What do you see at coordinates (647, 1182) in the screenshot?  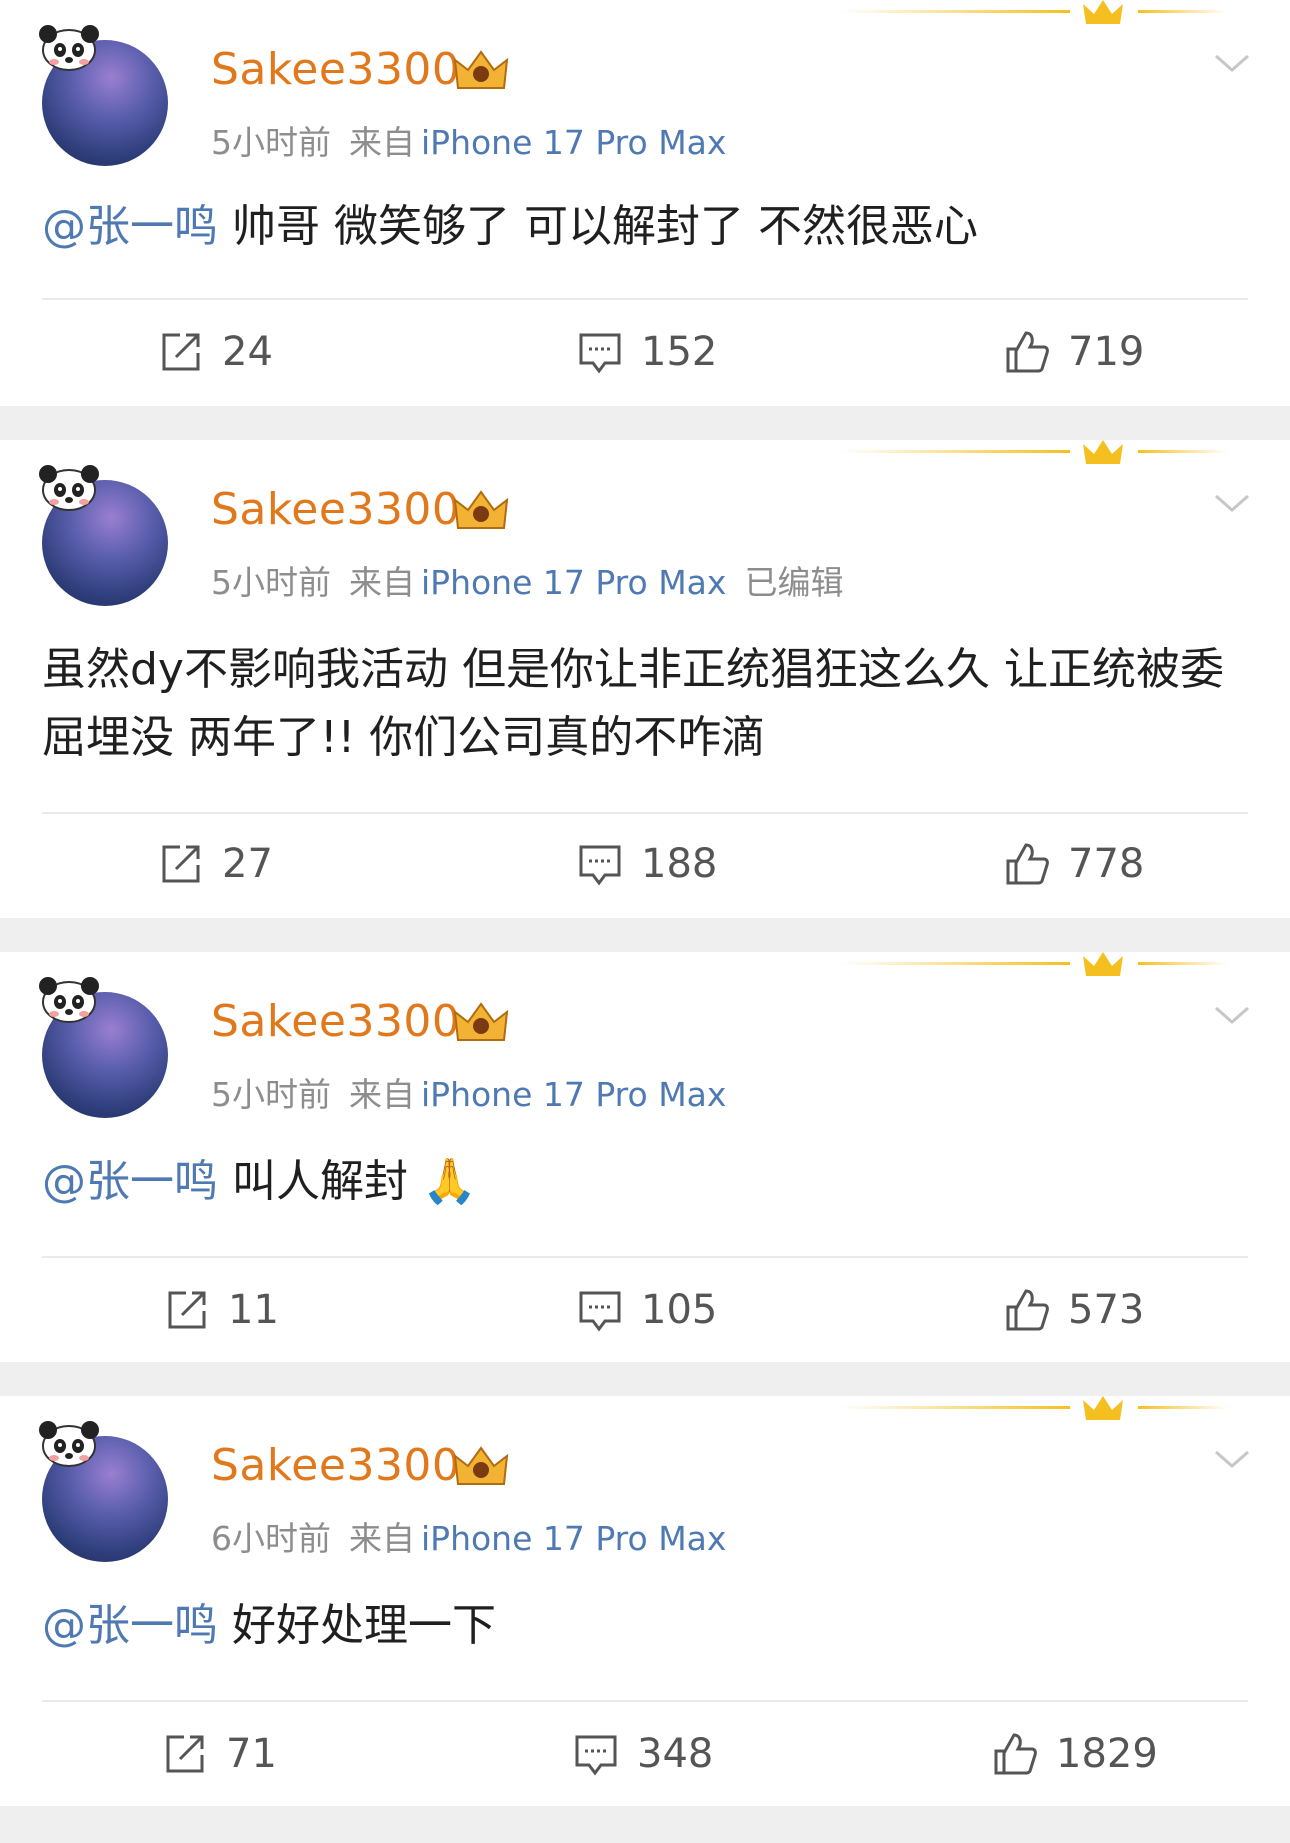 I see `post-content: @张一鸣 叫人解封 🙏` at bounding box center [647, 1182].